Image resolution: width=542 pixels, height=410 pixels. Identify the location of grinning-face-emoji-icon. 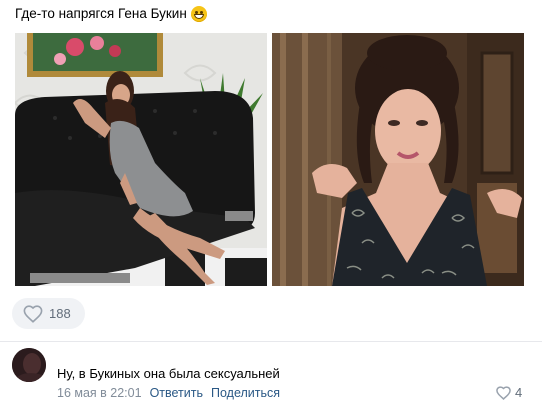
(198, 14).